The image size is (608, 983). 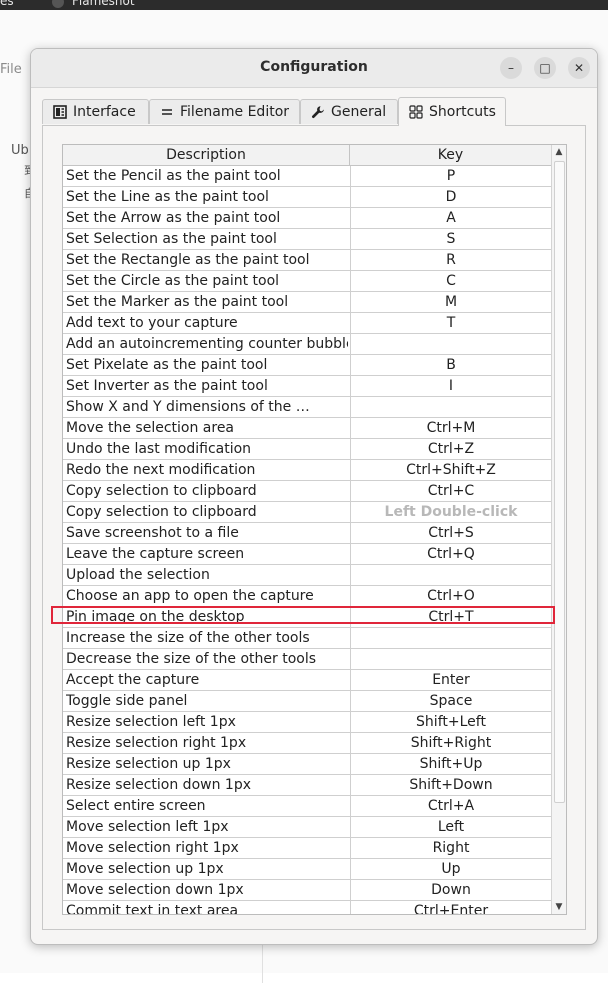 What do you see at coordinates (451, 806) in the screenshot?
I see `shortcut-key: Ctrl+A` at bounding box center [451, 806].